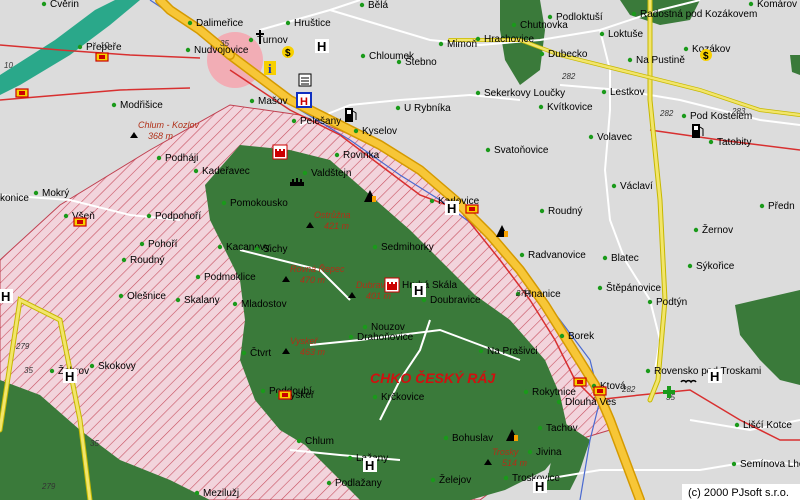  I want to click on town-label-svatonovice: Svatoňovice, so click(521, 150).